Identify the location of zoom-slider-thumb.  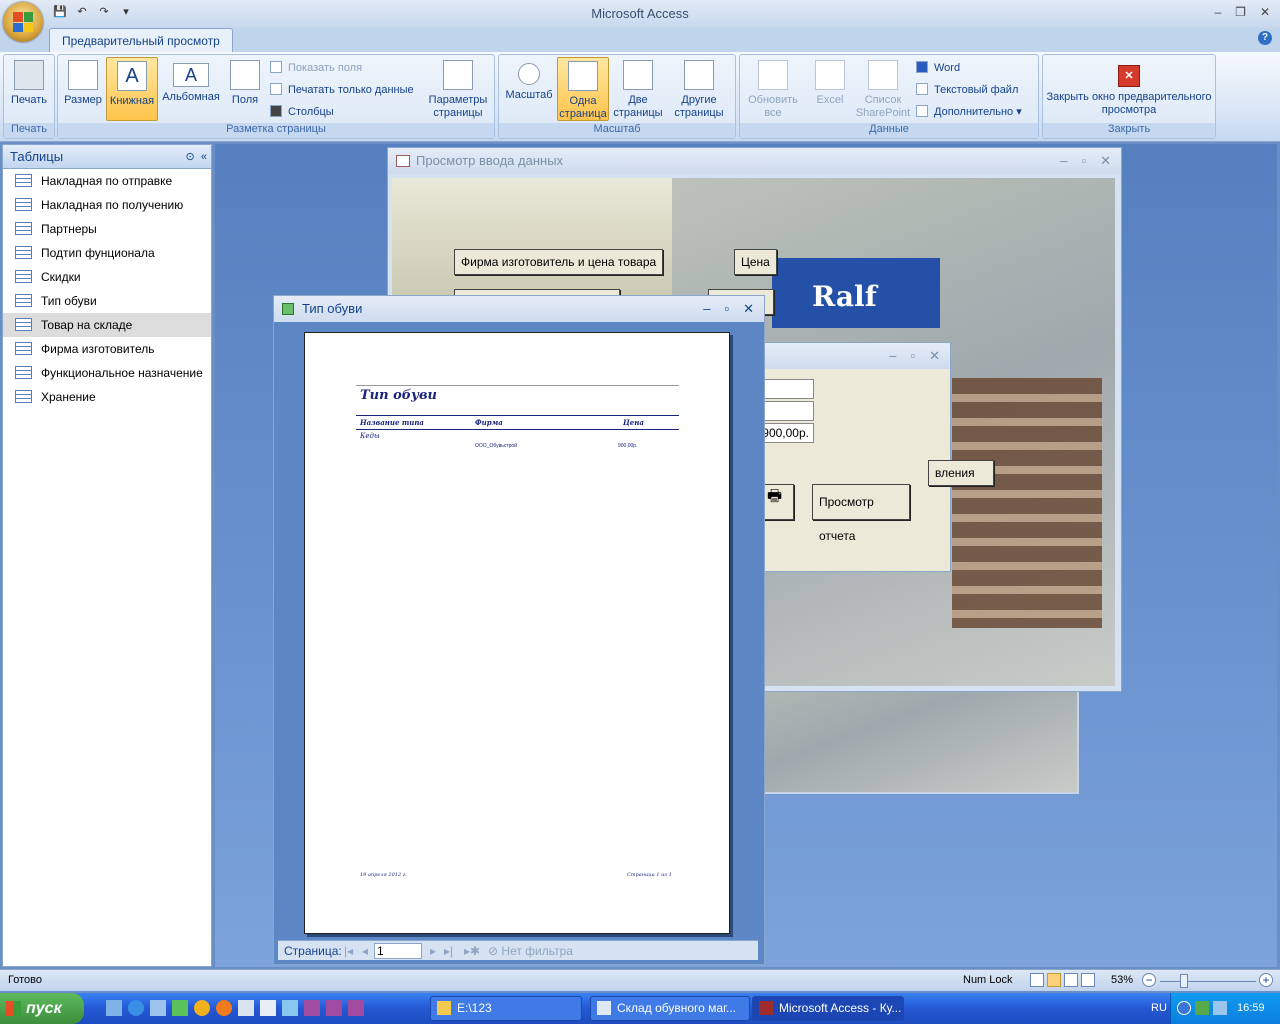
(1184, 981).